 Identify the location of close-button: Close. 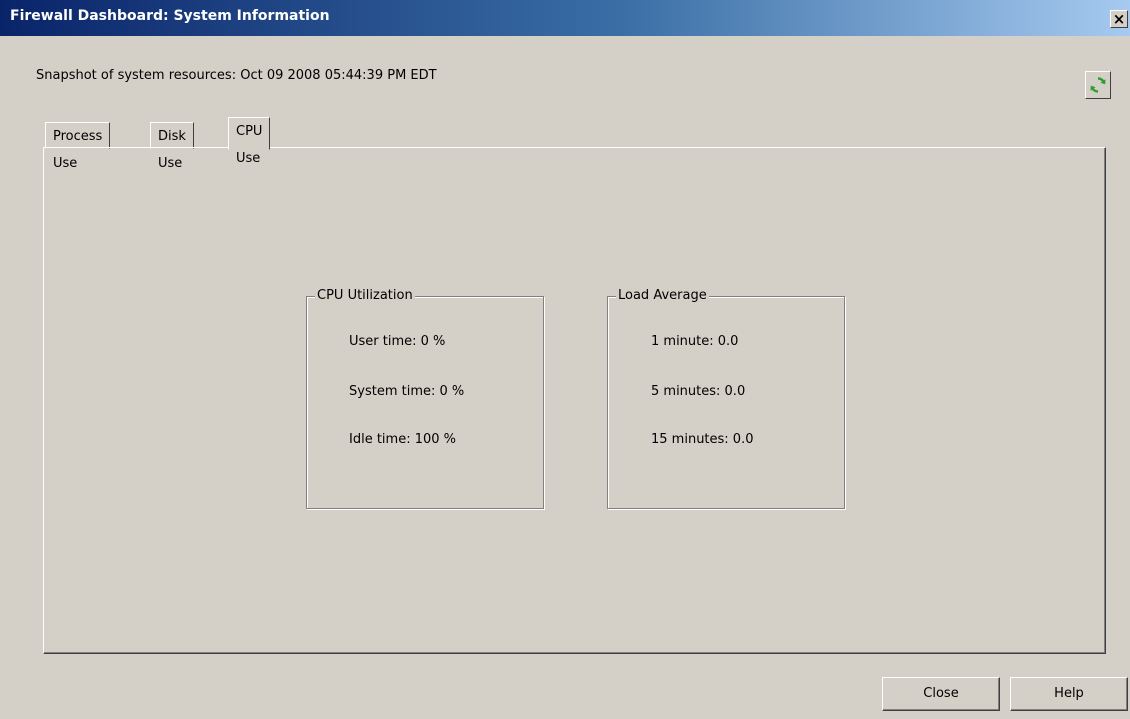
(941, 694).